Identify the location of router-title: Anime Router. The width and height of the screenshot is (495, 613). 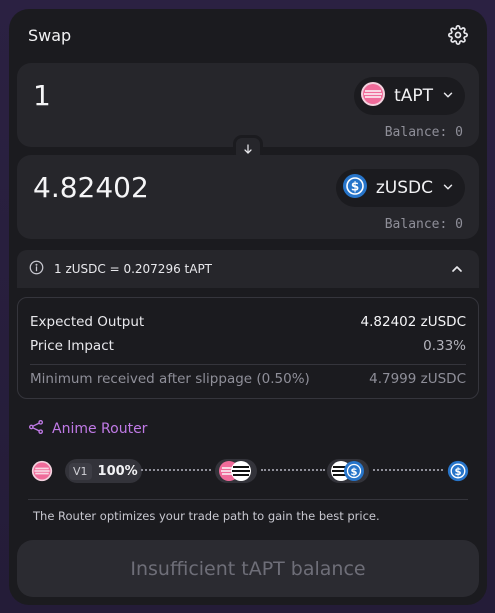
(100, 429).